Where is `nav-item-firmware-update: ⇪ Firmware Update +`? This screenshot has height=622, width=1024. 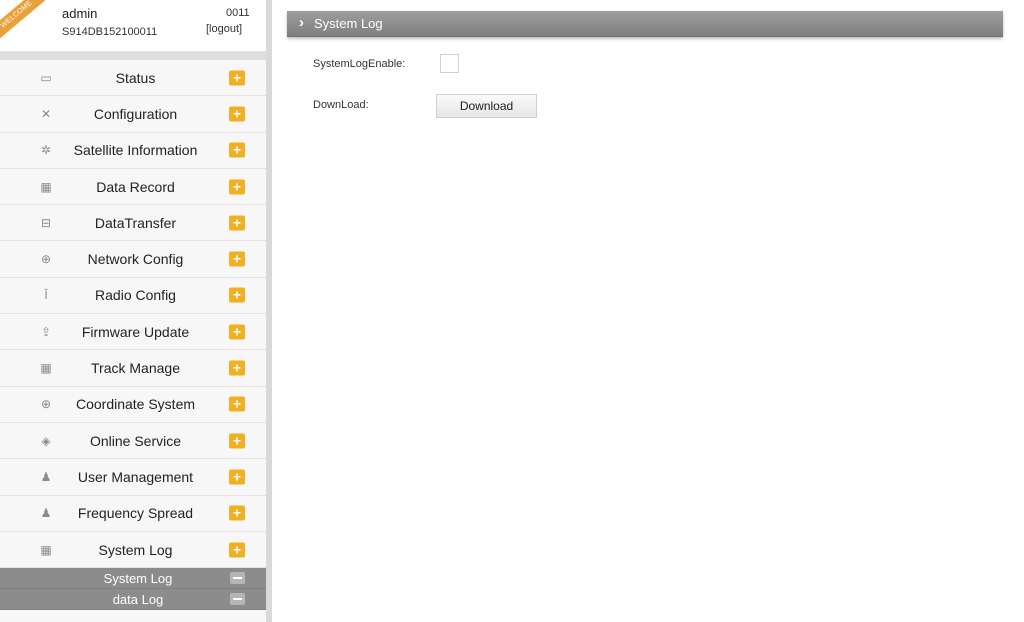 nav-item-firmware-update: ⇪ Firmware Update + is located at coordinates (133, 332).